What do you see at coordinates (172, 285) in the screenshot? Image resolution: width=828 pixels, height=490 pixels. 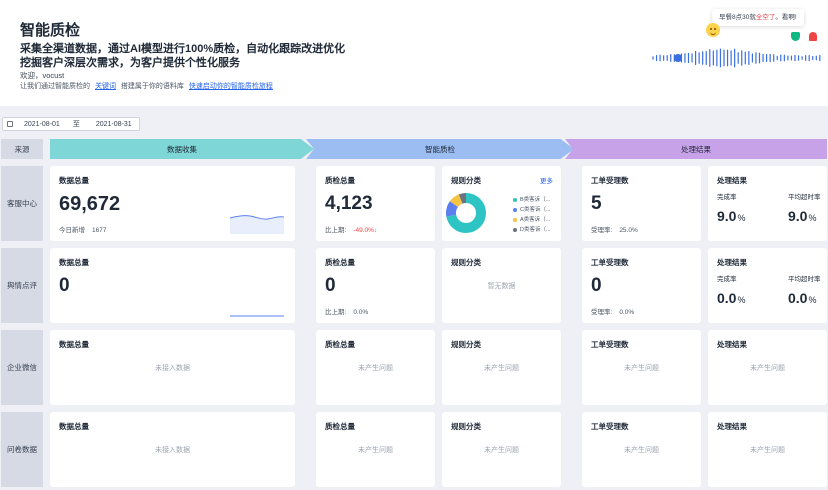 I see `data-total-card: 数据总量 0` at bounding box center [172, 285].